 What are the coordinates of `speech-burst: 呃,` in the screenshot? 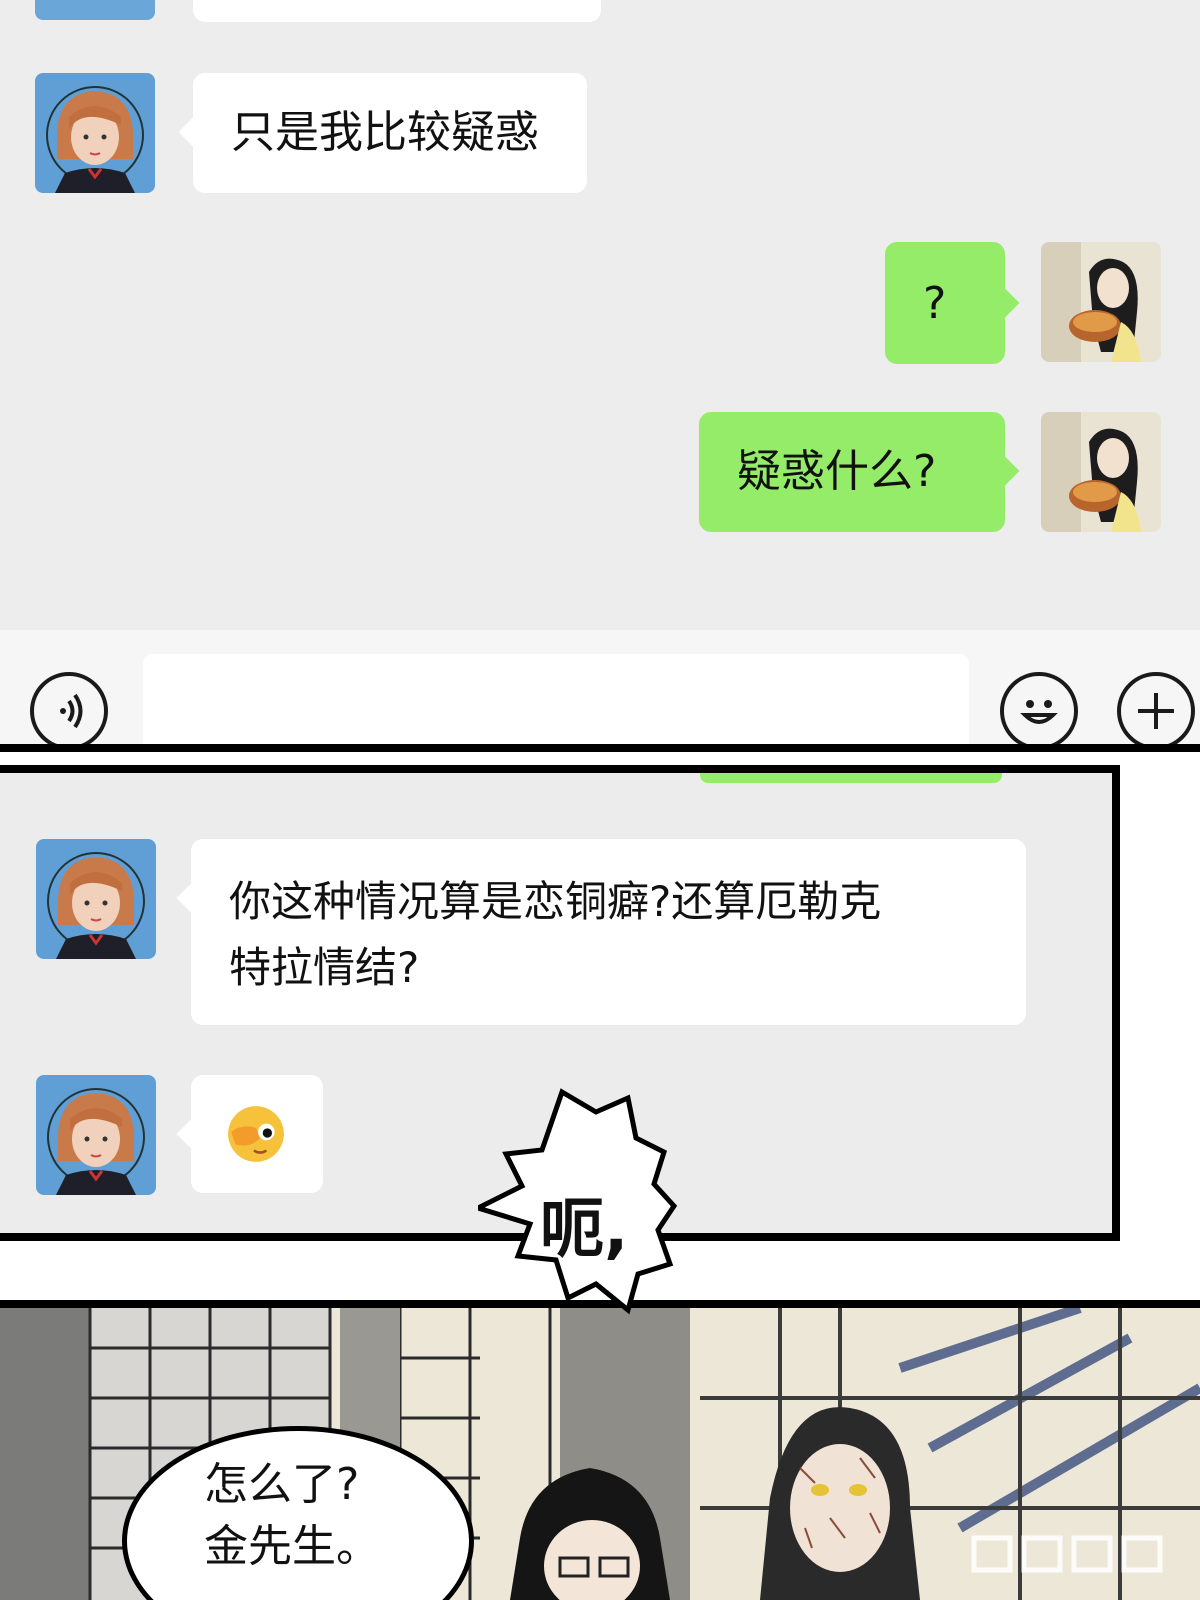 It's located at (598, 1204).